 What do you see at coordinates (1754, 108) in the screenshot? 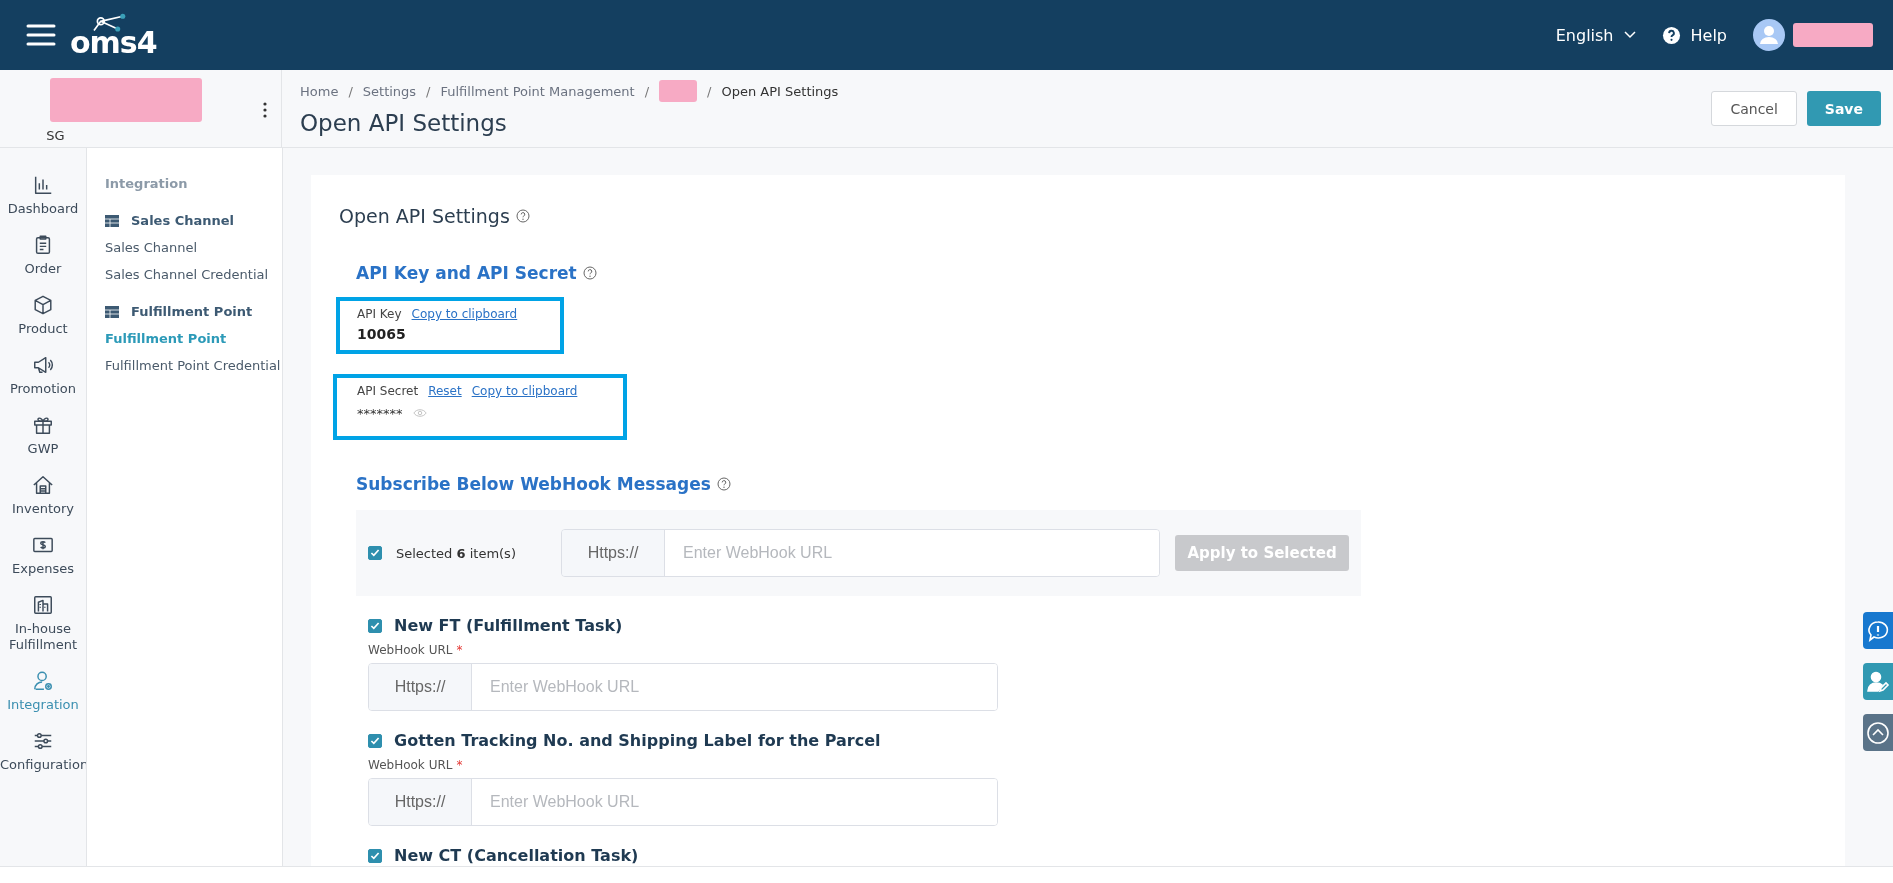
I see `cancel-button: Cancel` at bounding box center [1754, 108].